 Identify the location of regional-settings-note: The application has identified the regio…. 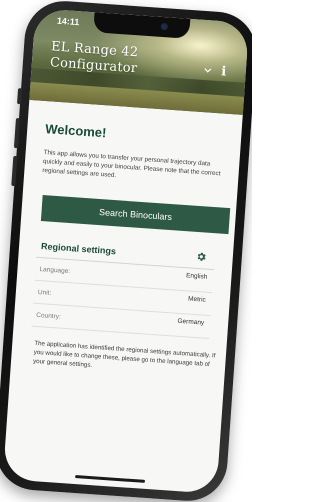
(124, 354).